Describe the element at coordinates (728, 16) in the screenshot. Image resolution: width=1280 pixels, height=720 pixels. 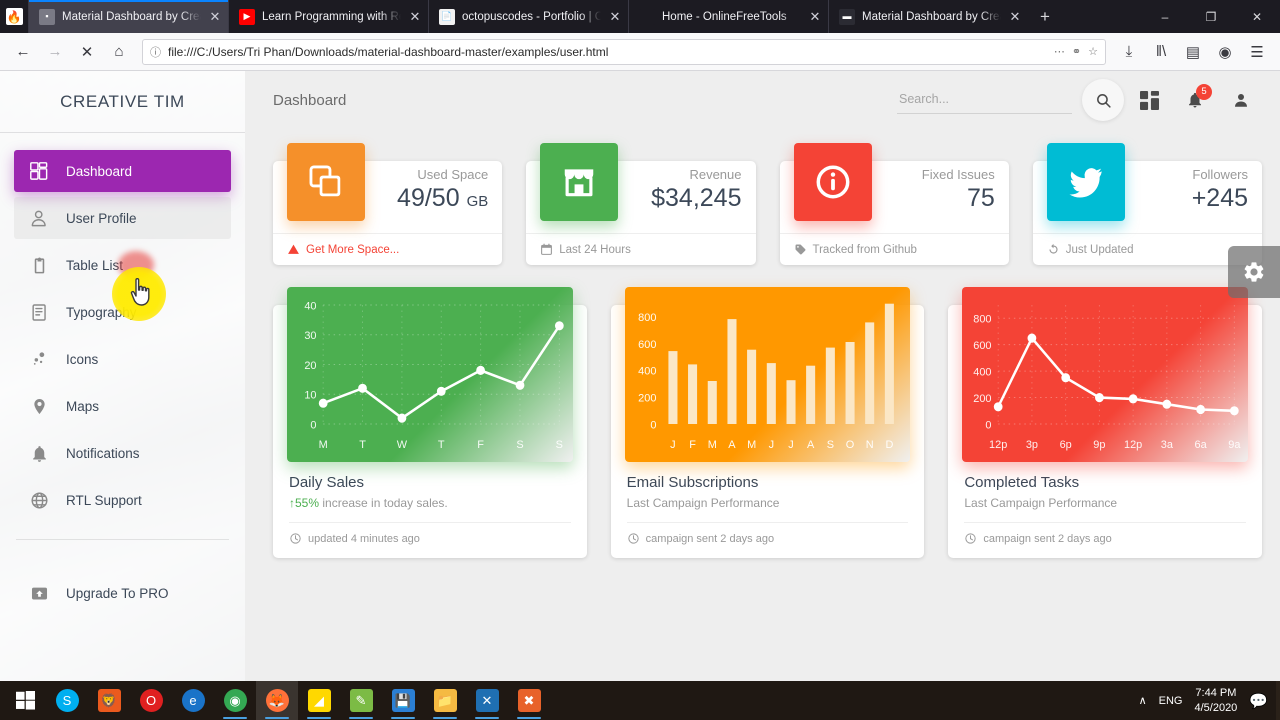
I see `browser-tab: Home - OnlineFreeTools ✕` at that location.